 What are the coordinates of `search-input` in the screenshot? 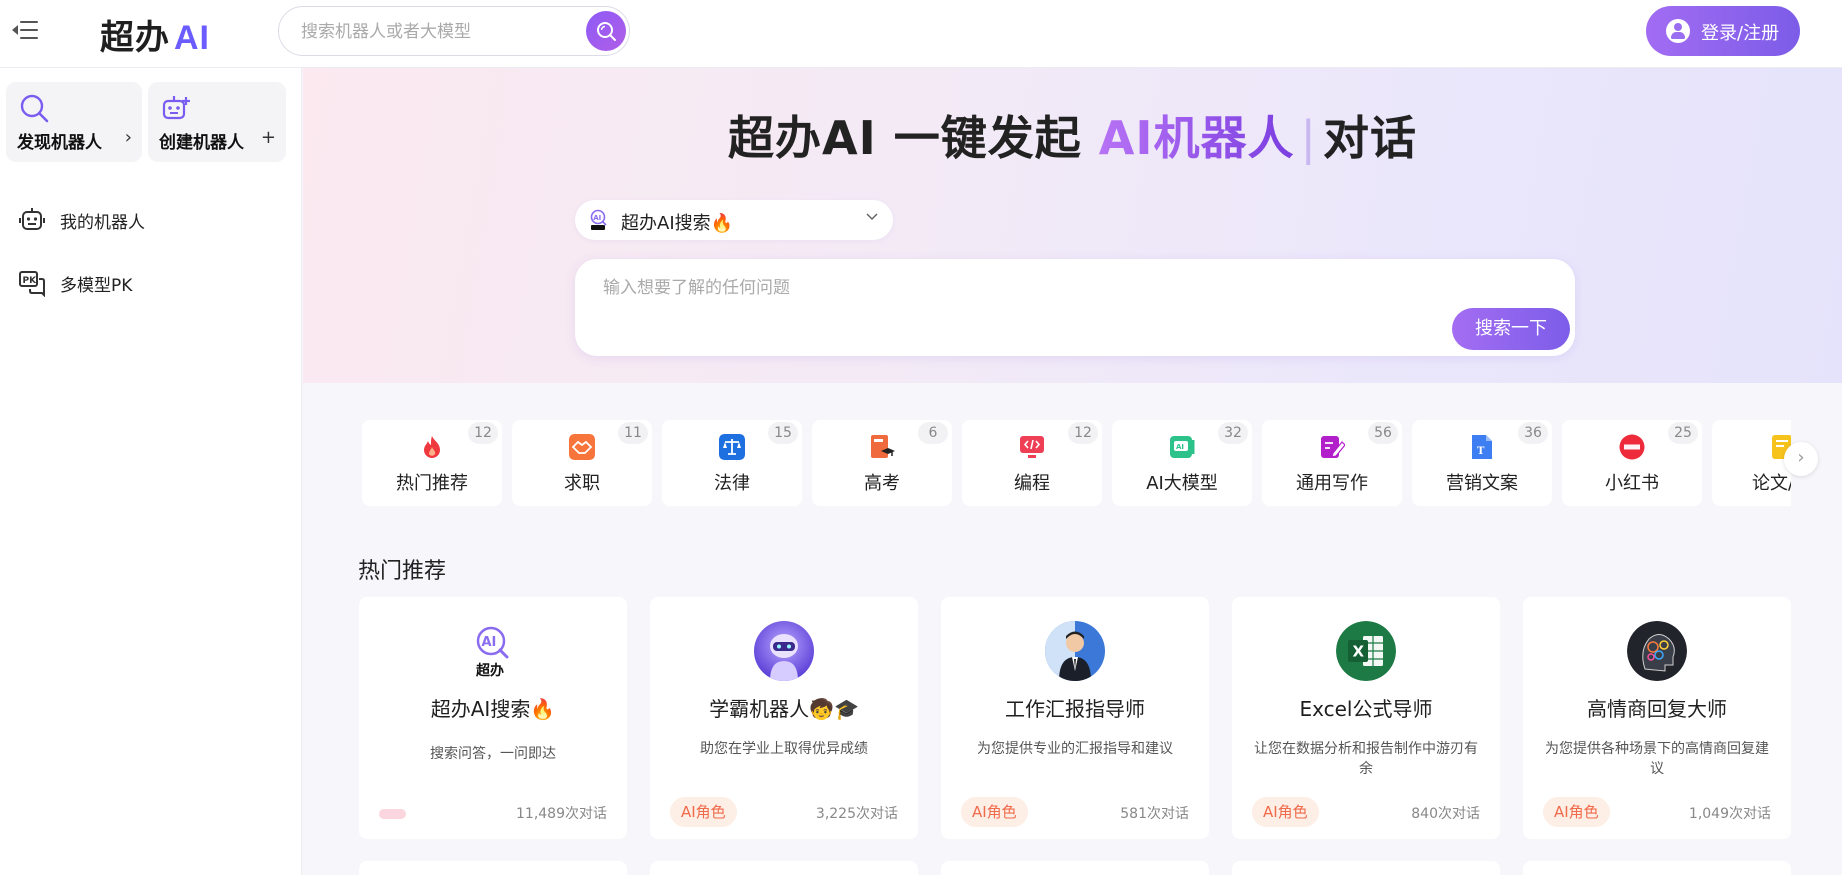 It's located at (431, 32).